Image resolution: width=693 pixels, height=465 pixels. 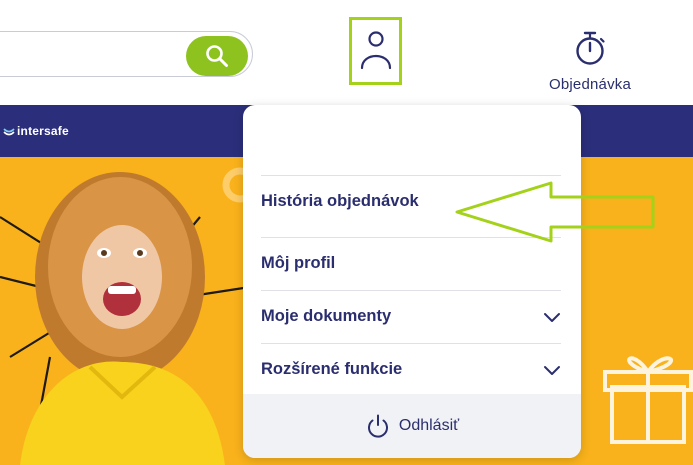 I want to click on stopwatch-icon, so click(x=590, y=48).